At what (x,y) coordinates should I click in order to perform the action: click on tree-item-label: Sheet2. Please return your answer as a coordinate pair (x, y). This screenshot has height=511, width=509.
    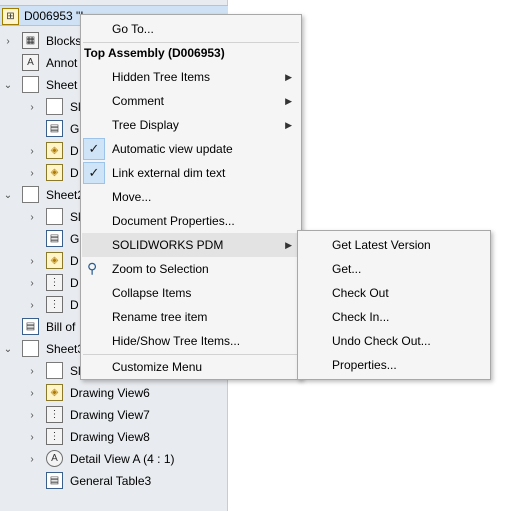
    Looking at the image, I should click on (65, 195).